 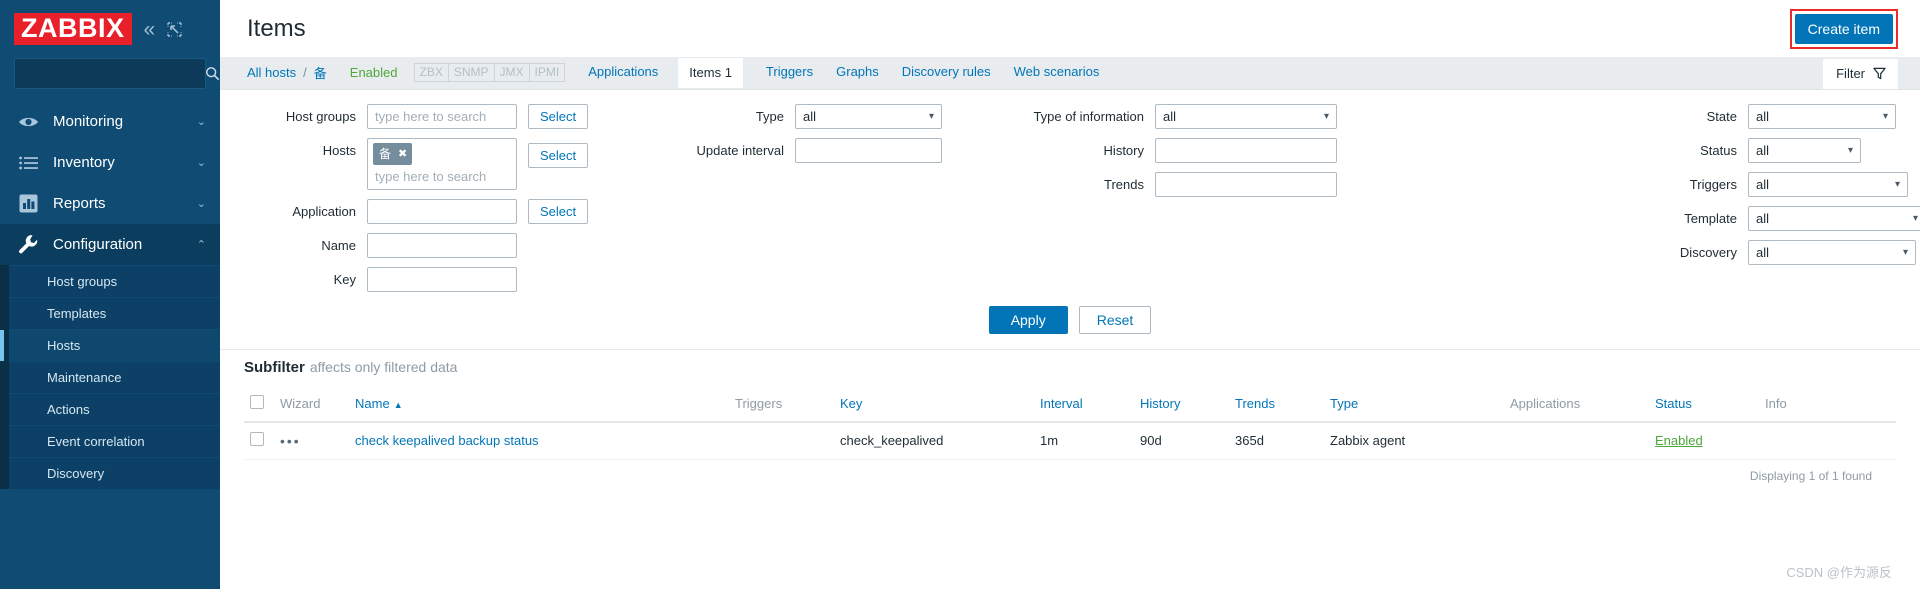 I want to click on row-checkbox, so click(x=257, y=439).